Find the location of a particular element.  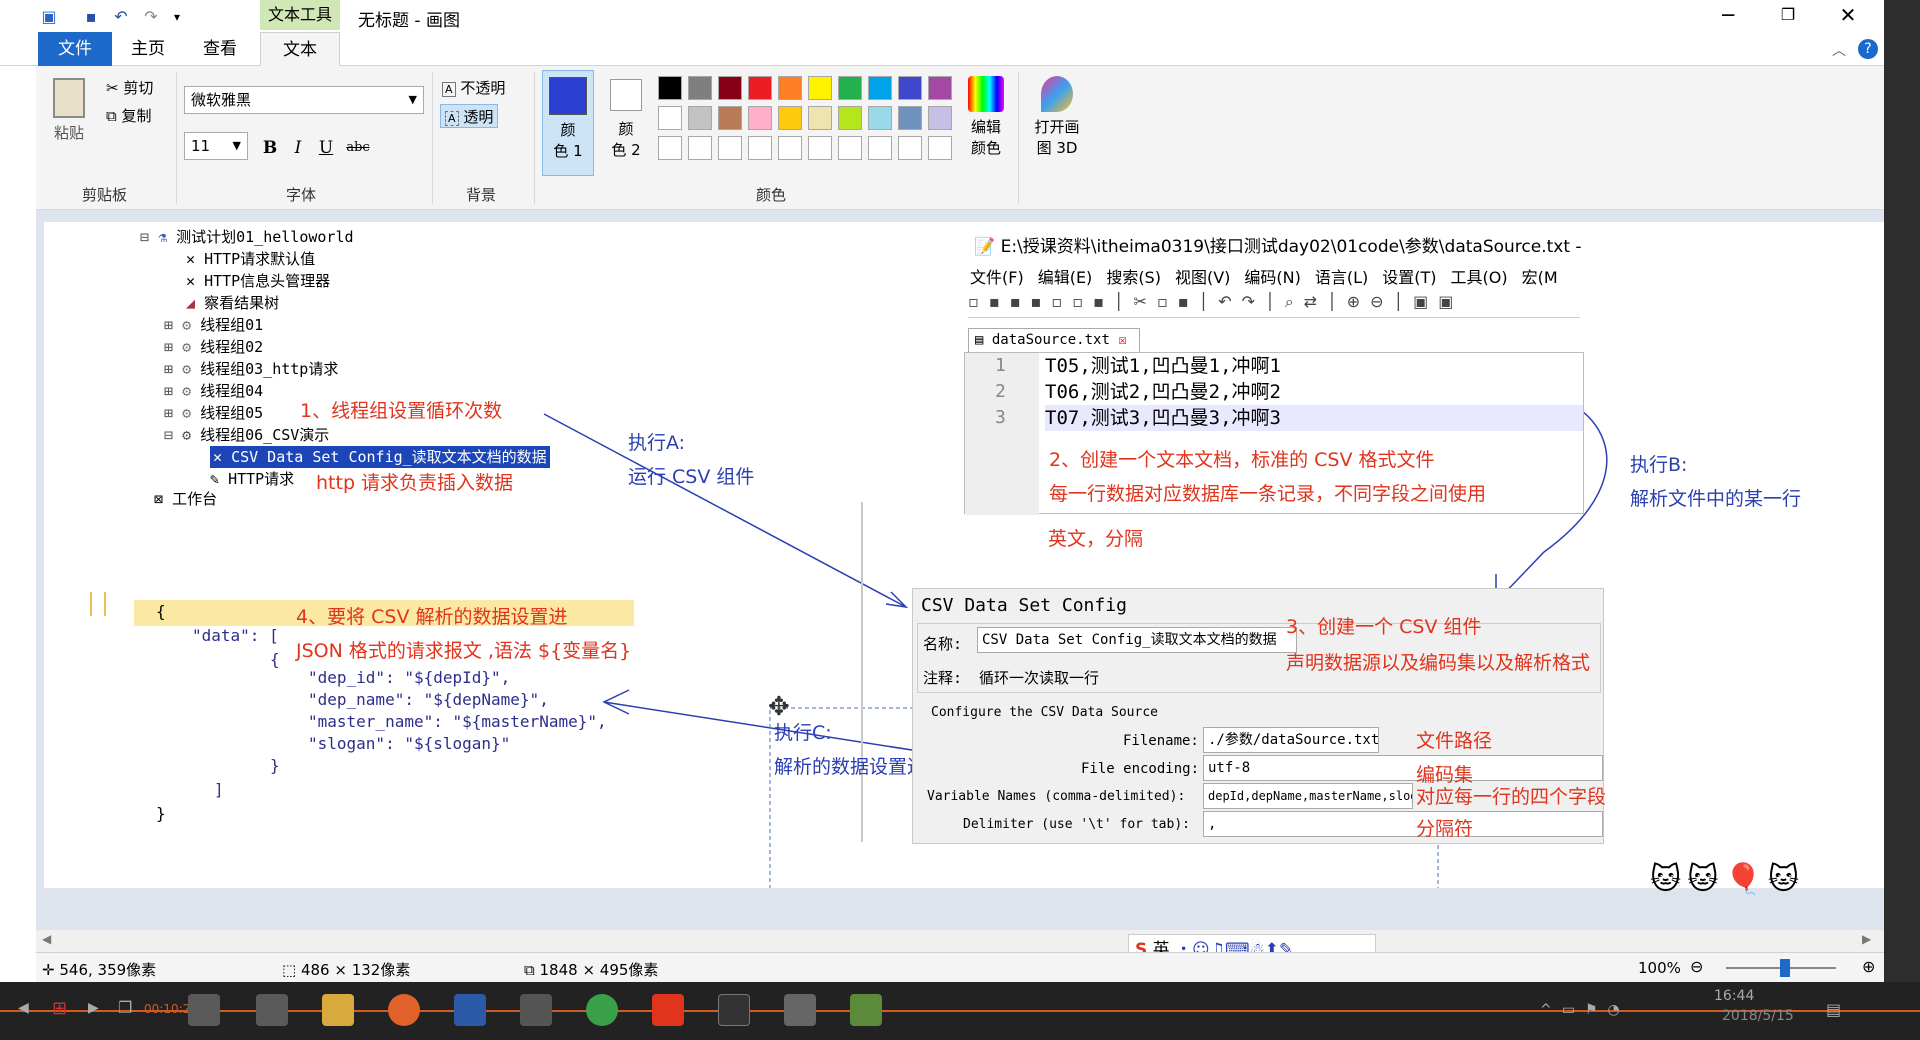

zoom-in-icon: ⊕ is located at coordinates (1868, 966).